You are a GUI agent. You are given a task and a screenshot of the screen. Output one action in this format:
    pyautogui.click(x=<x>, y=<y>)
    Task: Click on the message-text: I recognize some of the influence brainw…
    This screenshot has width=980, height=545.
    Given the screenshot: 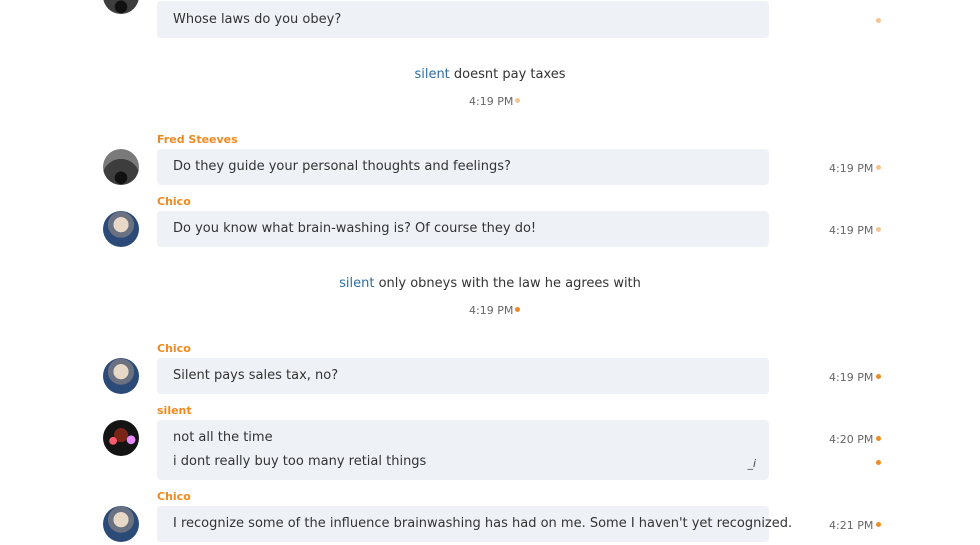 What is the action you would take?
    pyautogui.click(x=483, y=523)
    